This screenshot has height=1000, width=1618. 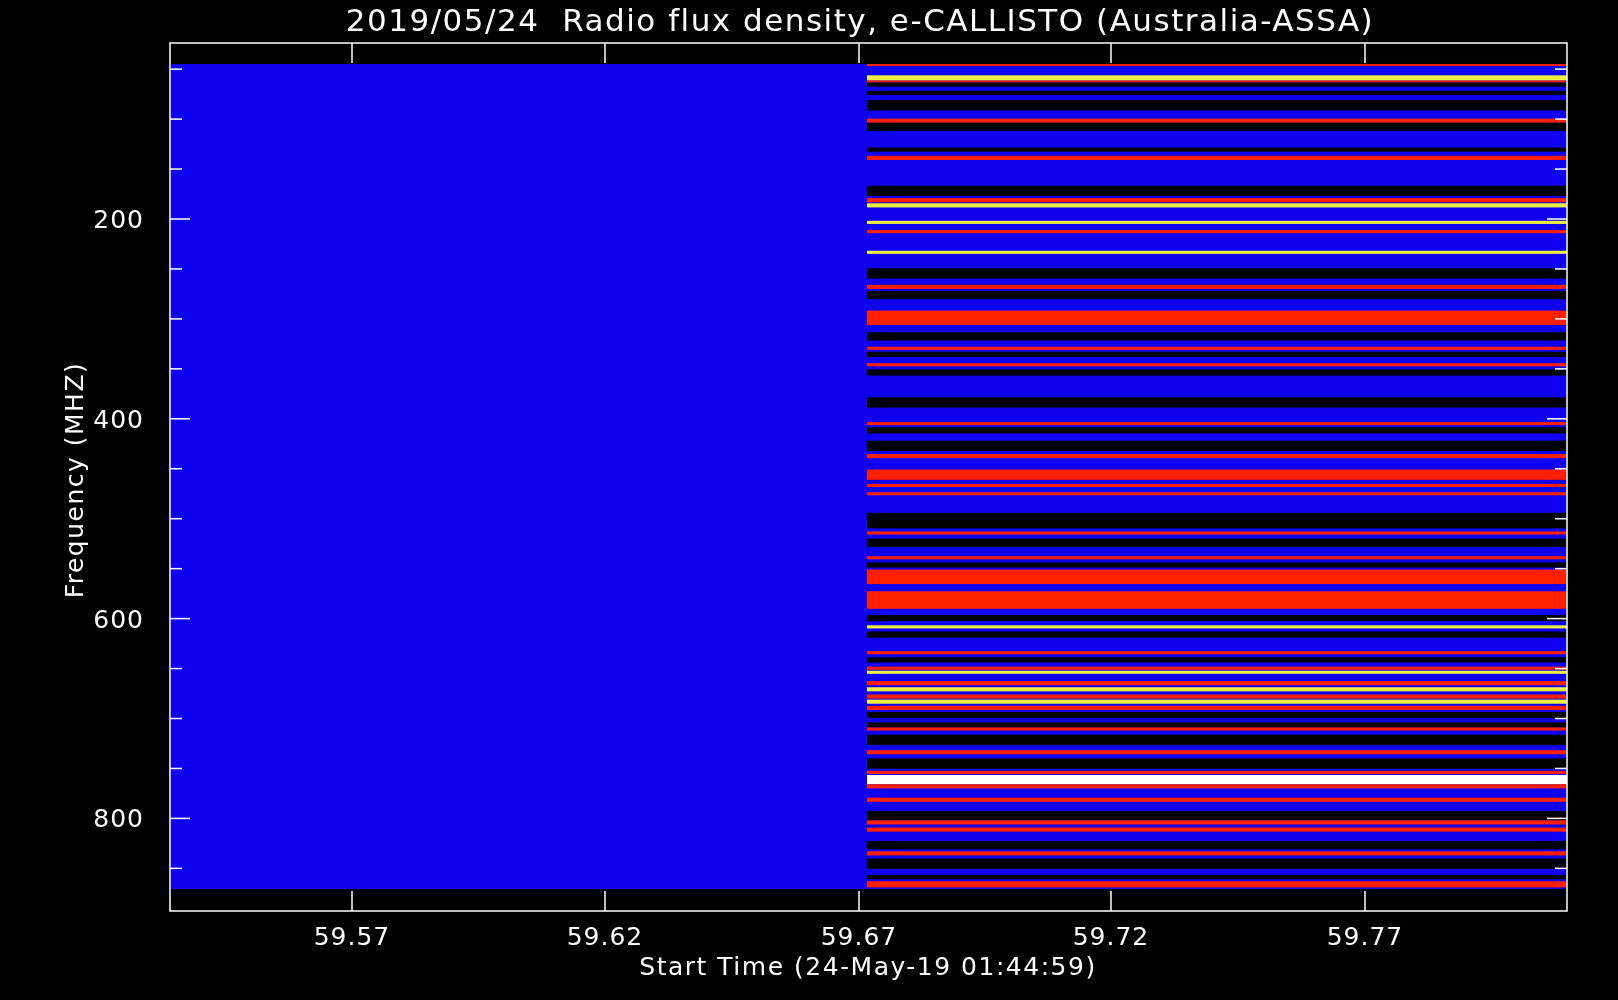 What do you see at coordinates (118, 219) in the screenshot?
I see `y-tick-label: 200` at bounding box center [118, 219].